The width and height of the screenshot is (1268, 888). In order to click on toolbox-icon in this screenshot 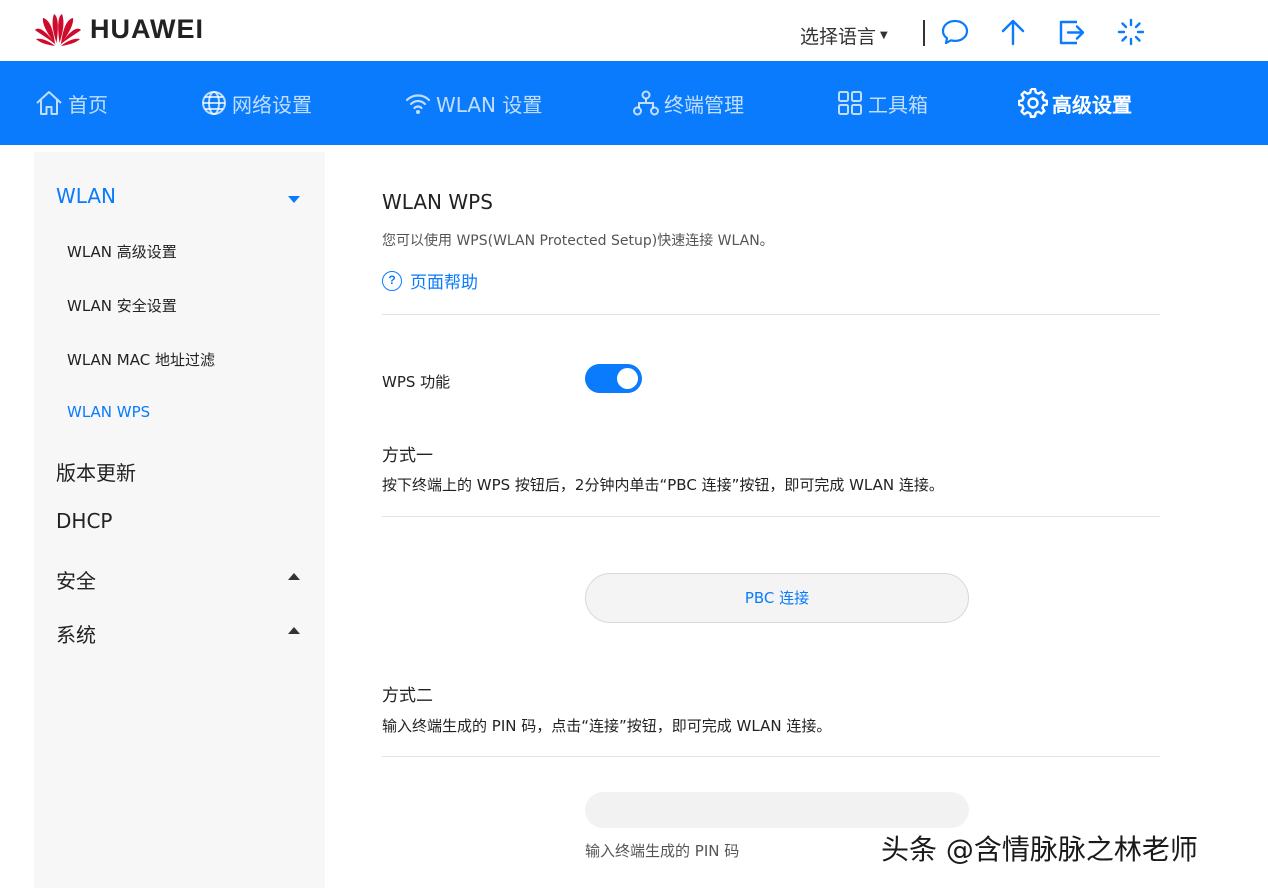, I will do `click(850, 103)`.